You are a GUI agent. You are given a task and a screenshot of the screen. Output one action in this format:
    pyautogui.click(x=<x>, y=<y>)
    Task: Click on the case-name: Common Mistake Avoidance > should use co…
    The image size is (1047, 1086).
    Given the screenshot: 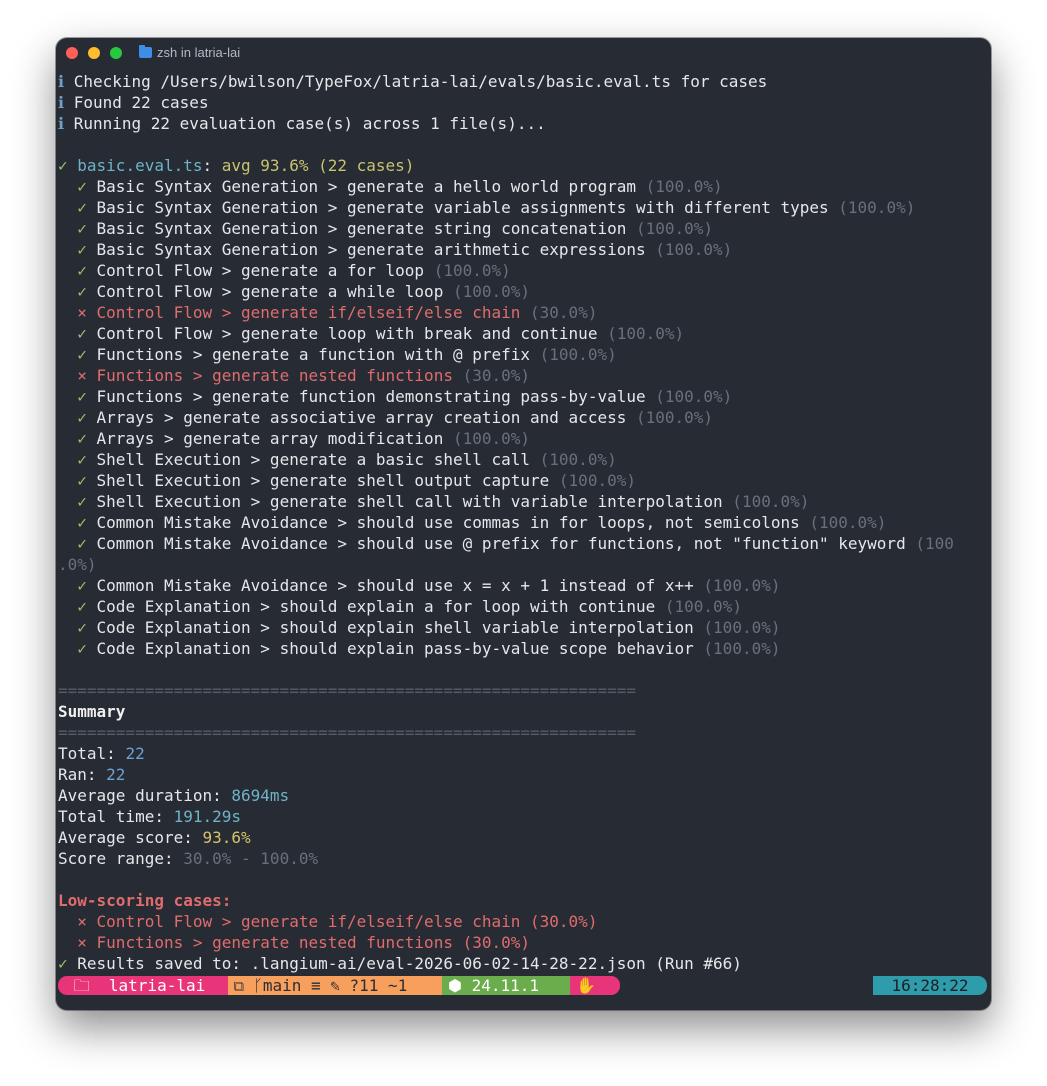 What is the action you would take?
    pyautogui.click(x=443, y=522)
    